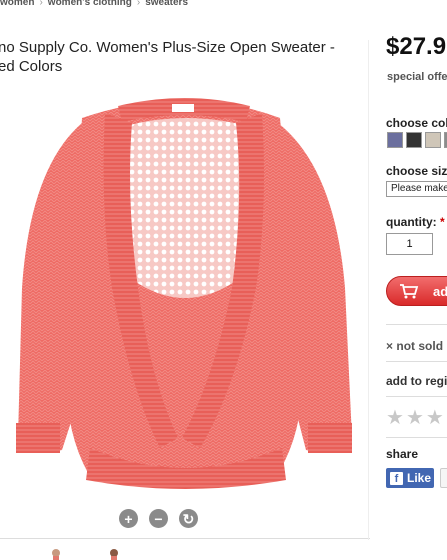 The height and width of the screenshot is (560, 447). What do you see at coordinates (368, 290) in the screenshot?
I see `column-divider` at bounding box center [368, 290].